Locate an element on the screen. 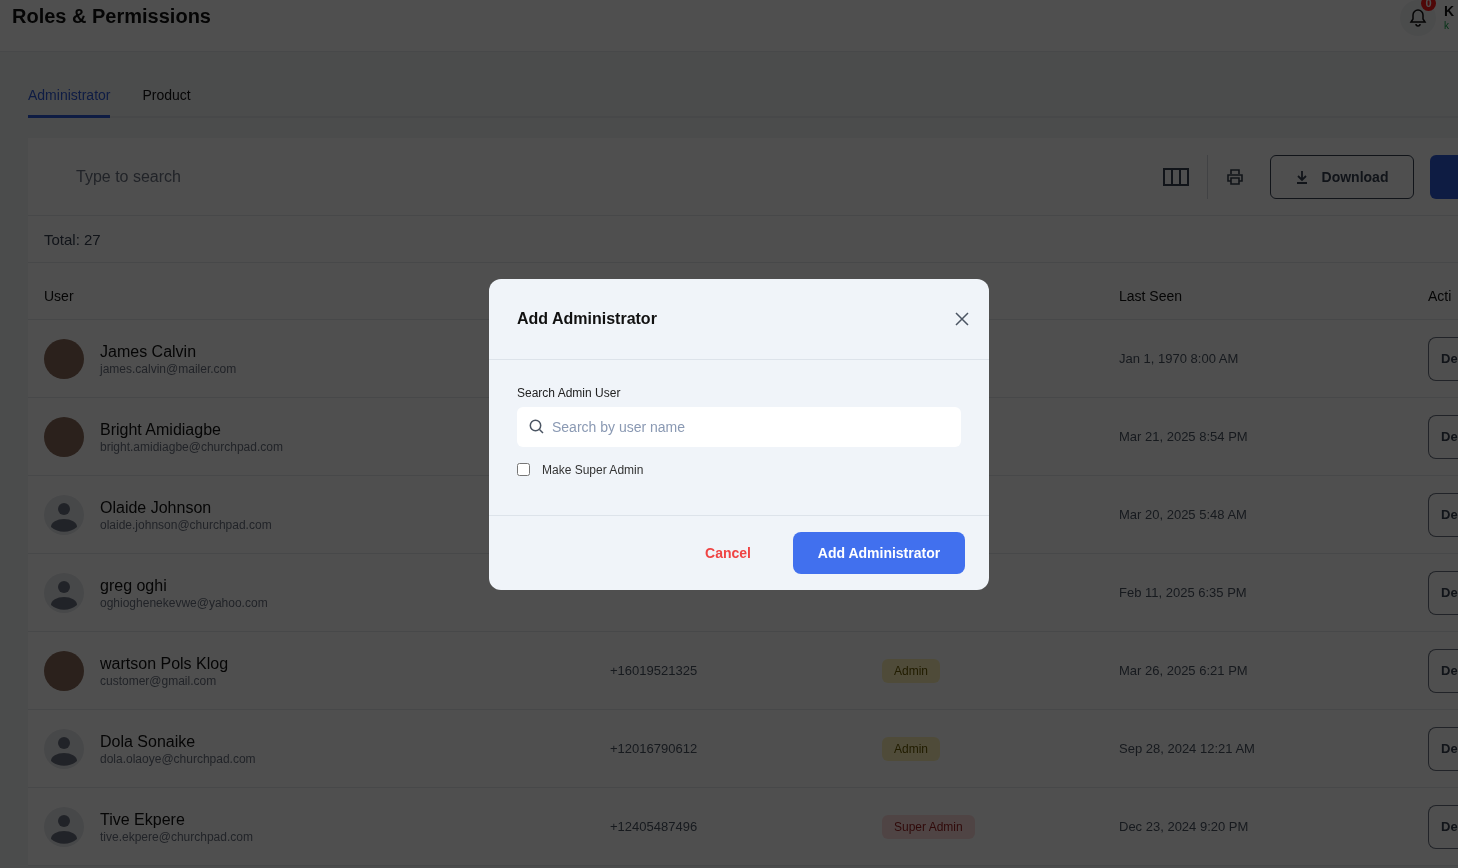 The image size is (1458, 868). print-button is located at coordinates (1235, 176).